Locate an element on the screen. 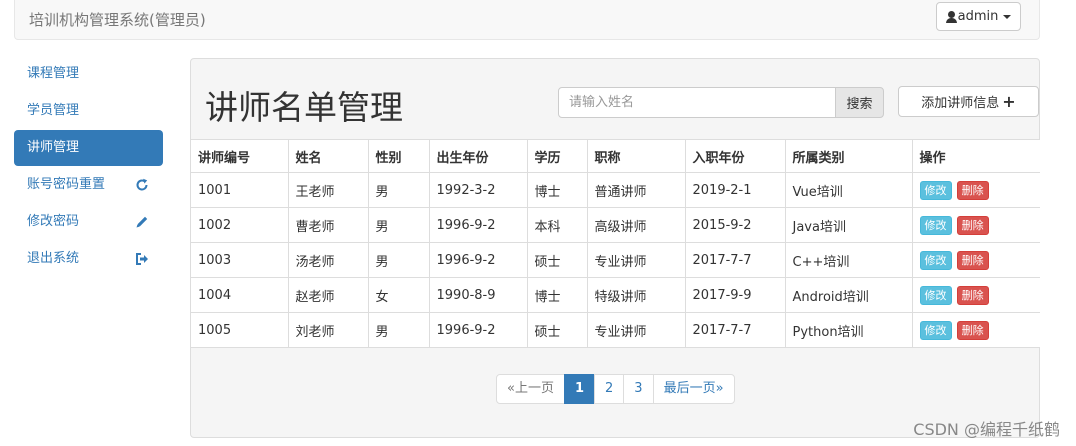 The height and width of the screenshot is (446, 1076). sidebar-item-label: 课程管理 is located at coordinates (53, 73).